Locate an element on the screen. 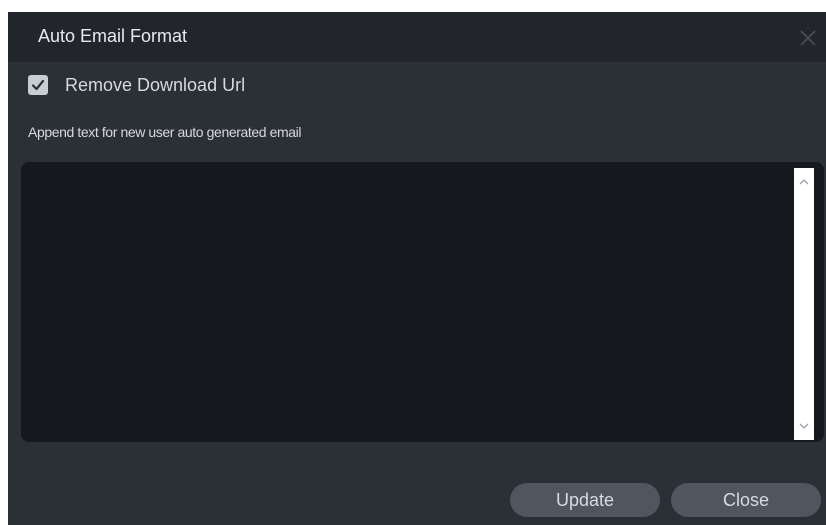 Image resolution: width=826 pixels, height=525 pixels. remove-download-url-option: Remove Download Url is located at coordinates (136, 85).